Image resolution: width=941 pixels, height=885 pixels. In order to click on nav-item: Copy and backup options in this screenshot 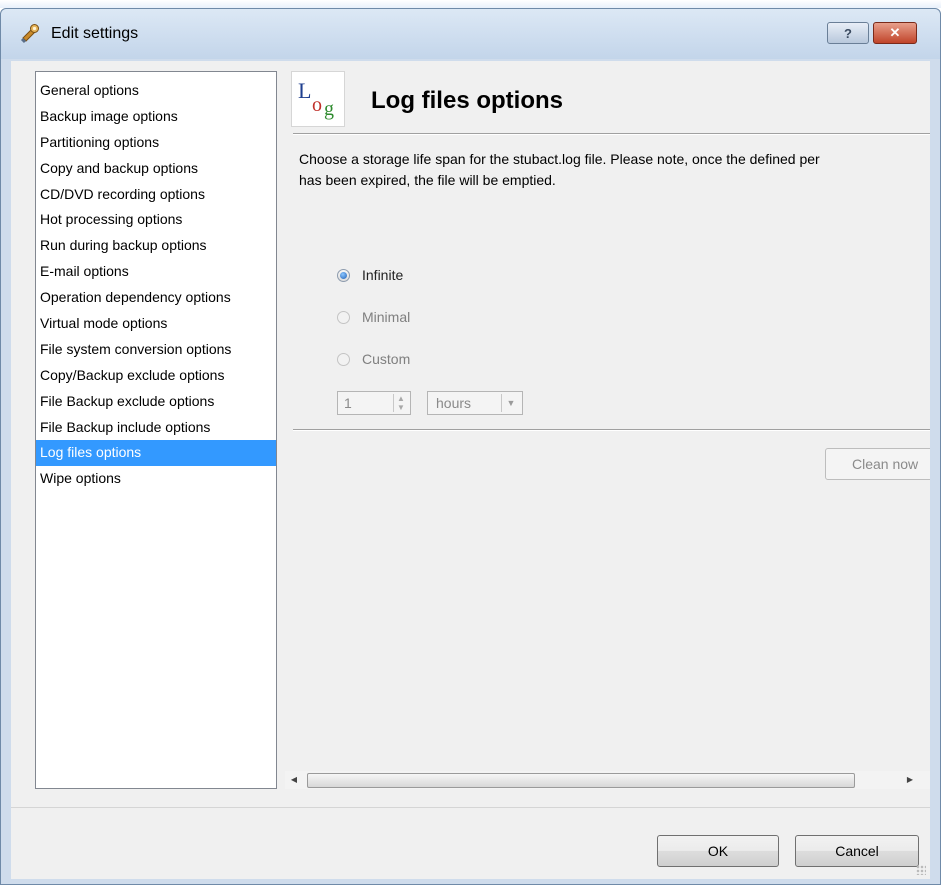, I will do `click(156, 169)`.